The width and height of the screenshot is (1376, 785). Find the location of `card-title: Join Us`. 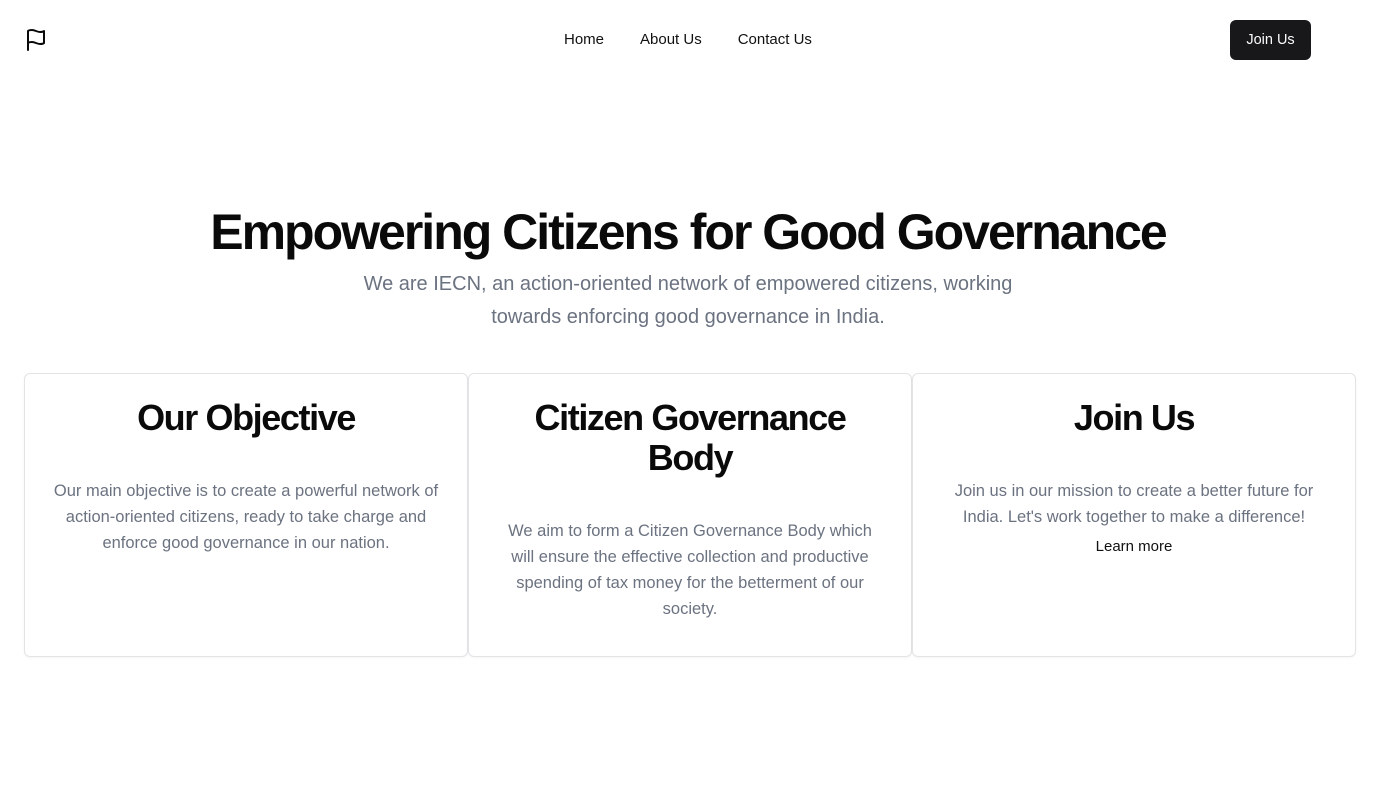

card-title: Join Us is located at coordinates (1134, 417).